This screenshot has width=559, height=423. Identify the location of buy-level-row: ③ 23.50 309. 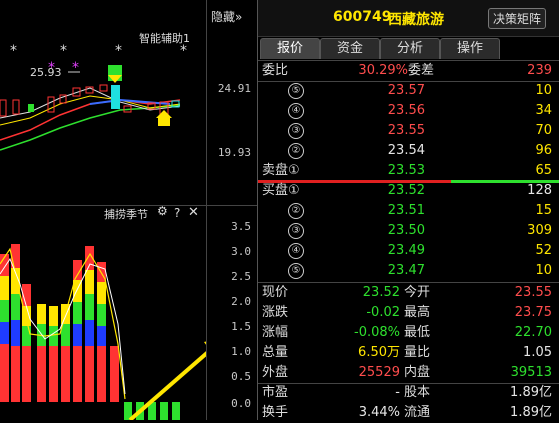
(408, 231).